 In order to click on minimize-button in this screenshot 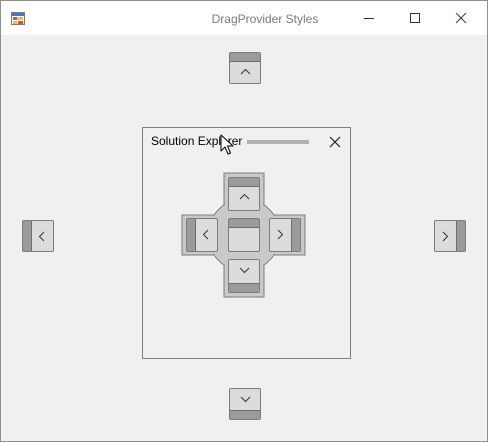, I will do `click(369, 18)`.